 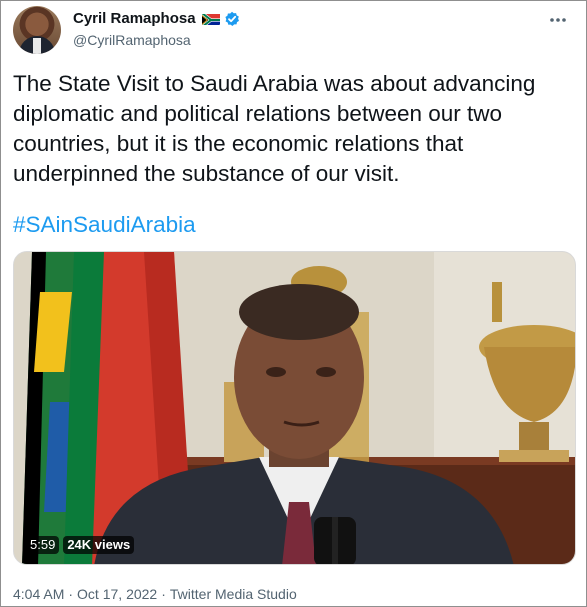 I want to click on video-overlay-badges: 5:59 24K views, so click(x=80, y=545).